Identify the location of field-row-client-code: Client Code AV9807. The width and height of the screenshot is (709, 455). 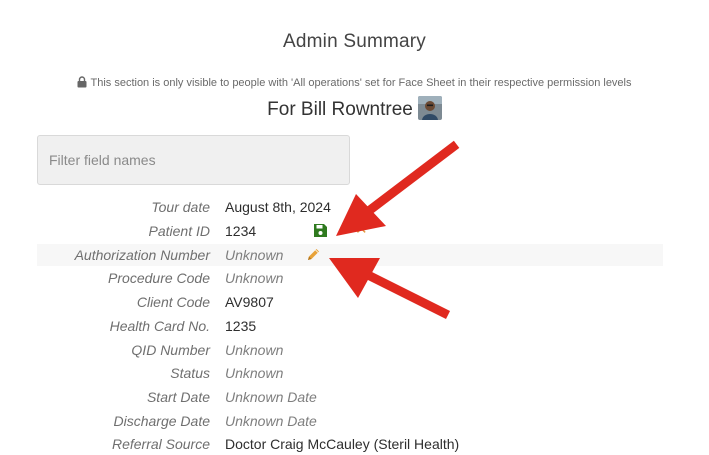
(350, 302).